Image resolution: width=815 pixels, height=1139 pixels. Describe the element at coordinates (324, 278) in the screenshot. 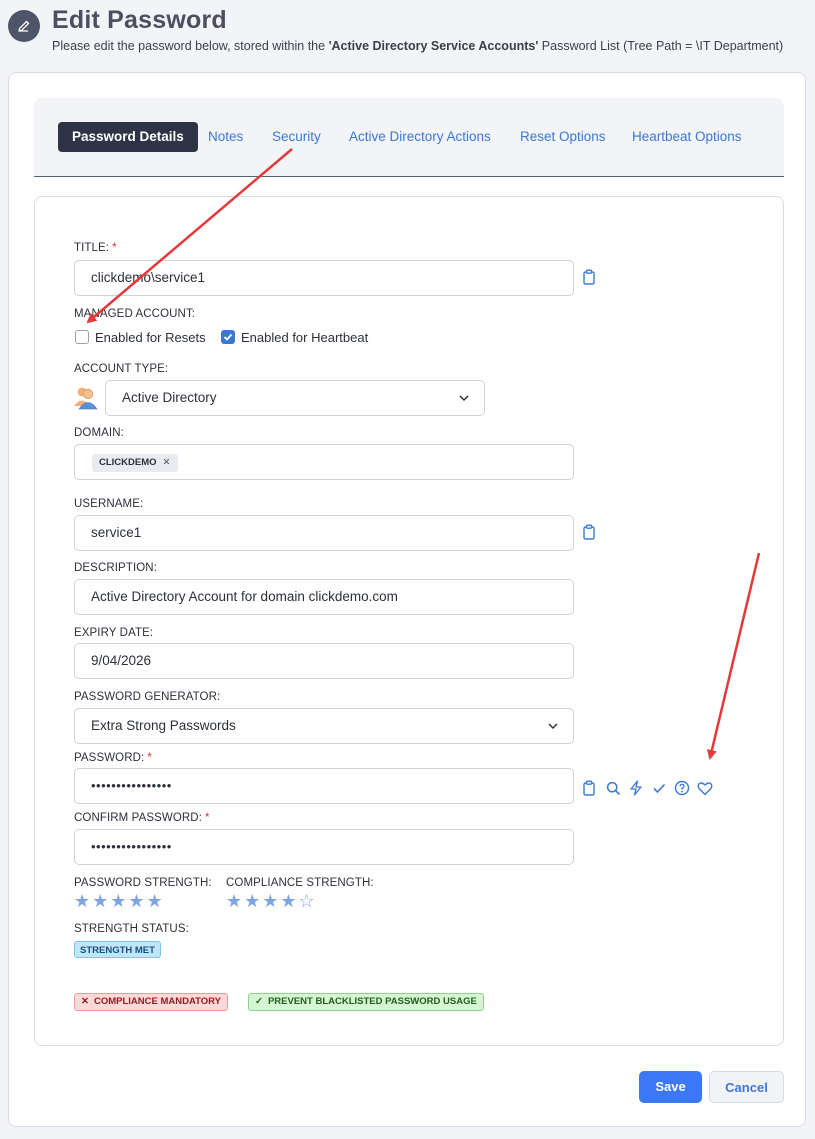

I see `title-input: clickdemo\service1` at that location.